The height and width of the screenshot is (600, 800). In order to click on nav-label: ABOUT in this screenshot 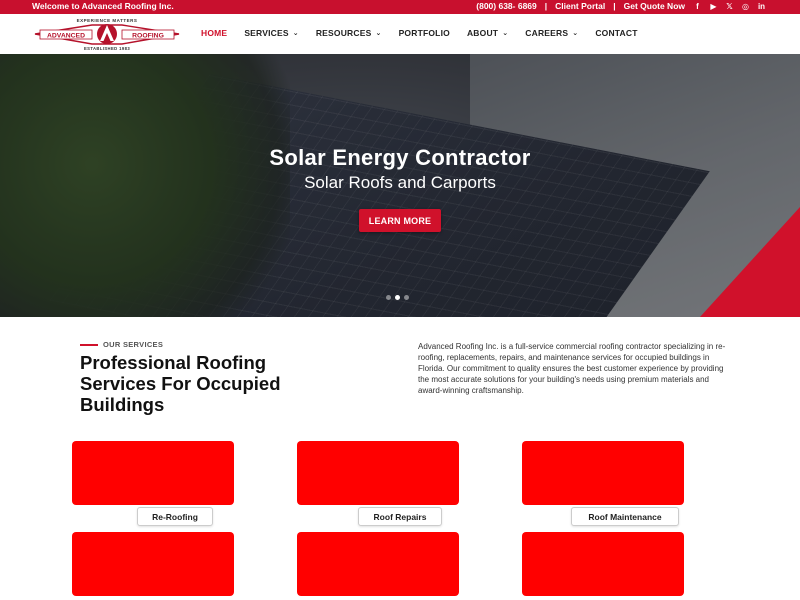, I will do `click(482, 33)`.